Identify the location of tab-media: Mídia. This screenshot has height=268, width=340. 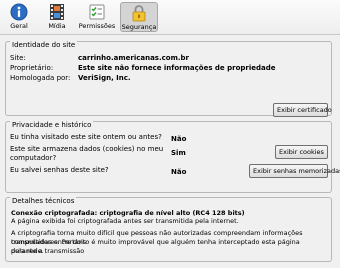
(57, 17).